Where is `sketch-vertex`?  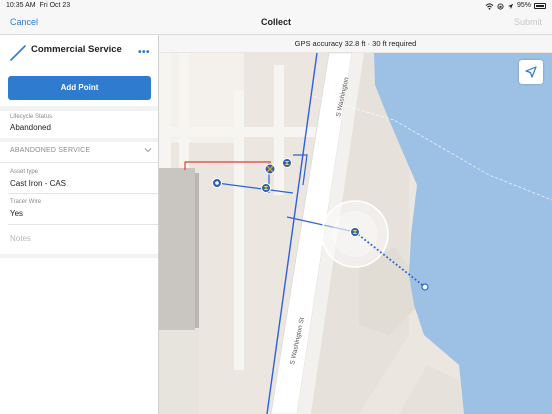
sketch-vertex is located at coordinates (425, 287).